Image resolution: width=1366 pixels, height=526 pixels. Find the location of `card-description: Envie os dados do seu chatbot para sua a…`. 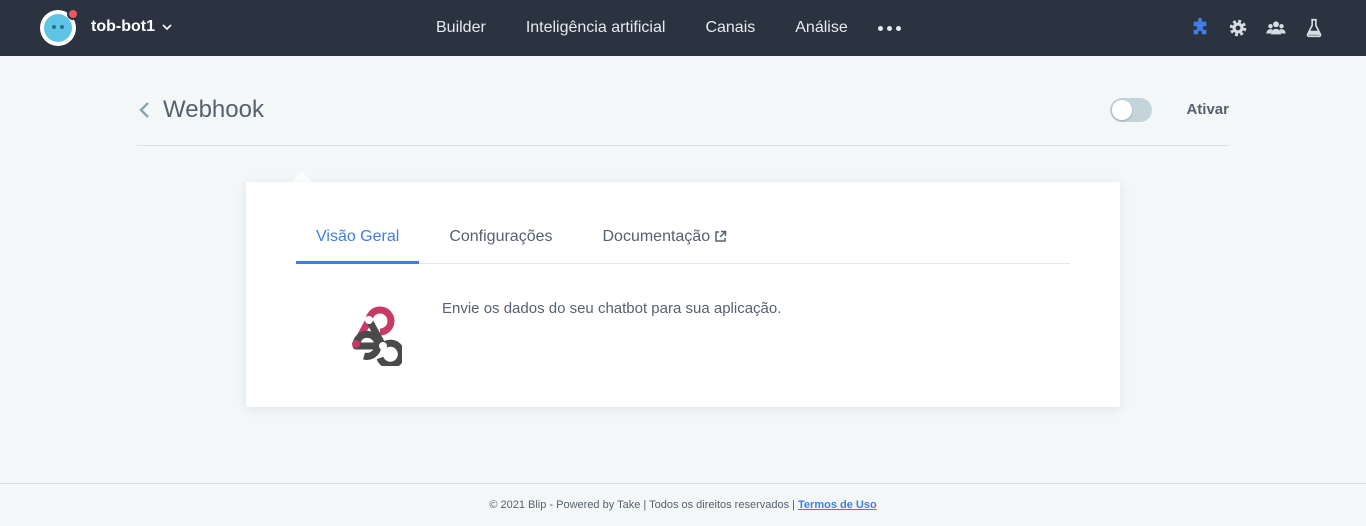

card-description: Envie os dados do seu chatbot para sua a… is located at coordinates (612, 308).